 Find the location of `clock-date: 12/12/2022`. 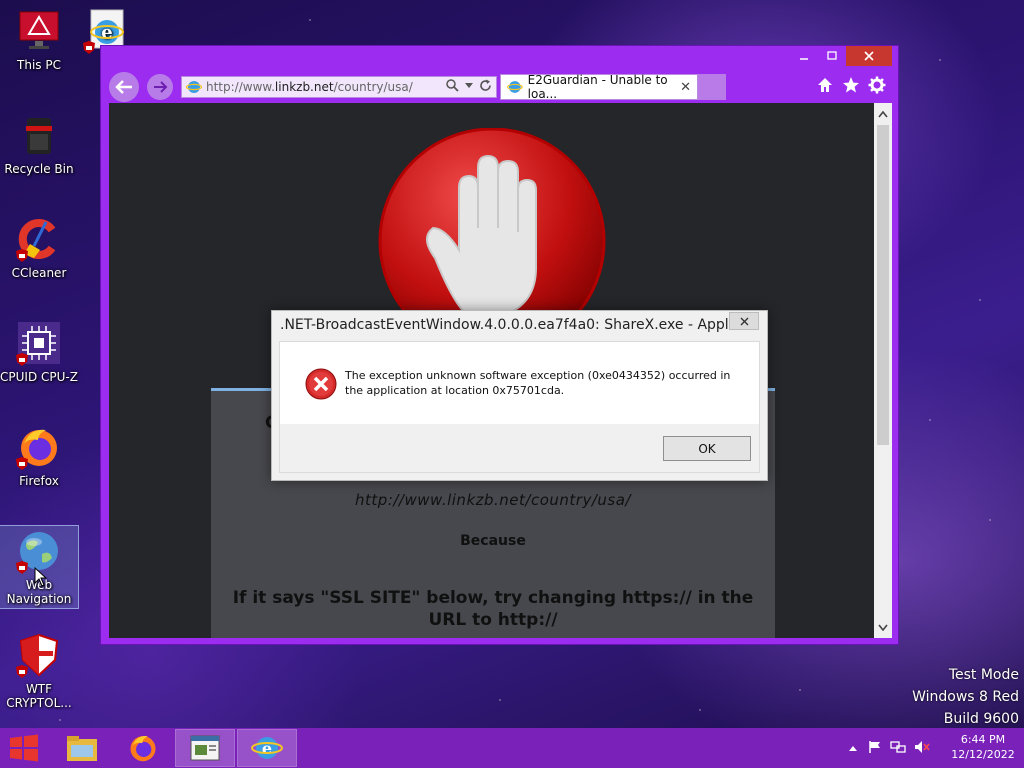

clock-date: 12/12/2022 is located at coordinates (983, 754).